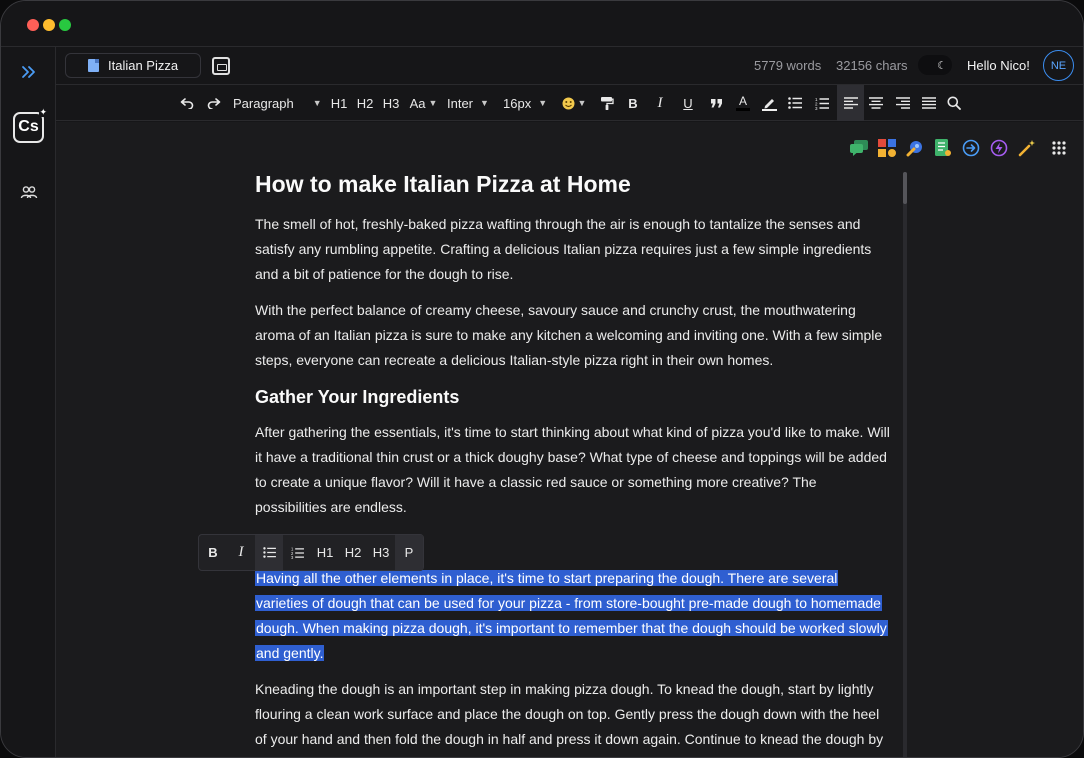 The image size is (1084, 758). I want to click on align-right-button, so click(903, 103).